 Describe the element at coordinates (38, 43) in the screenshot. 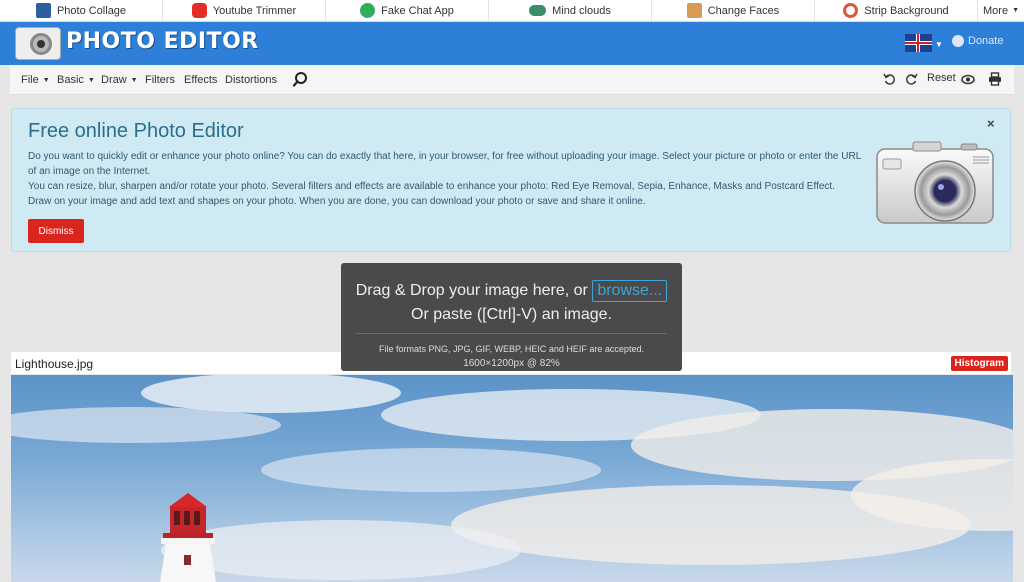

I see `camera-logo-icon` at that location.